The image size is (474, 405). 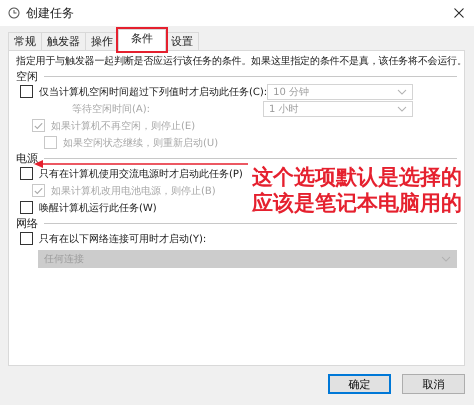 What do you see at coordinates (142, 40) in the screenshot?
I see `tab: 条件` at bounding box center [142, 40].